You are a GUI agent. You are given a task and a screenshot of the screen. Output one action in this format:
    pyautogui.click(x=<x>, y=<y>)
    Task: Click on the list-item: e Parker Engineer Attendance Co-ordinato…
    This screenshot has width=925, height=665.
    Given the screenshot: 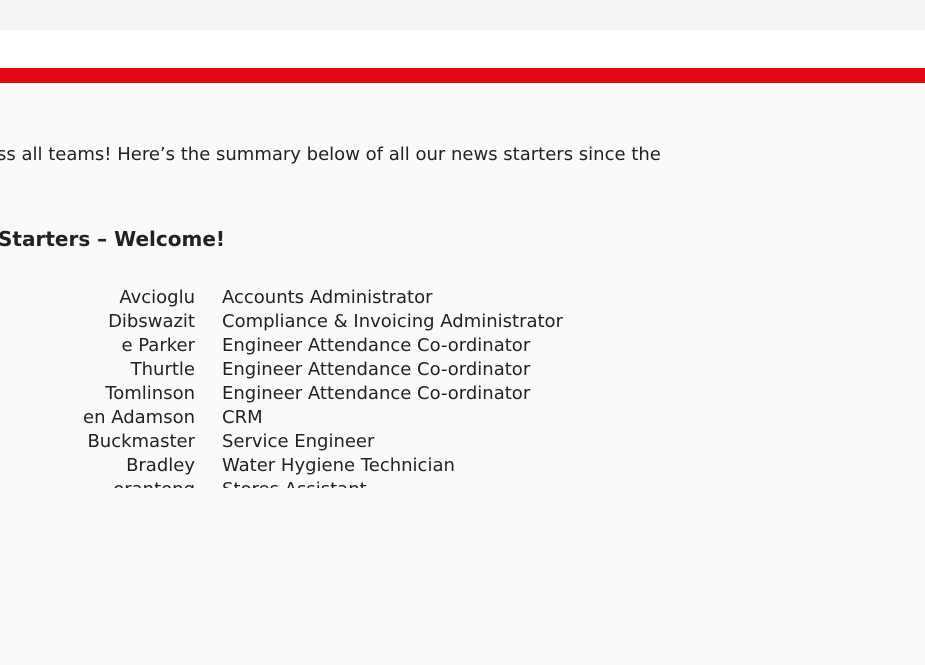 What is the action you would take?
    pyautogui.click(x=462, y=346)
    